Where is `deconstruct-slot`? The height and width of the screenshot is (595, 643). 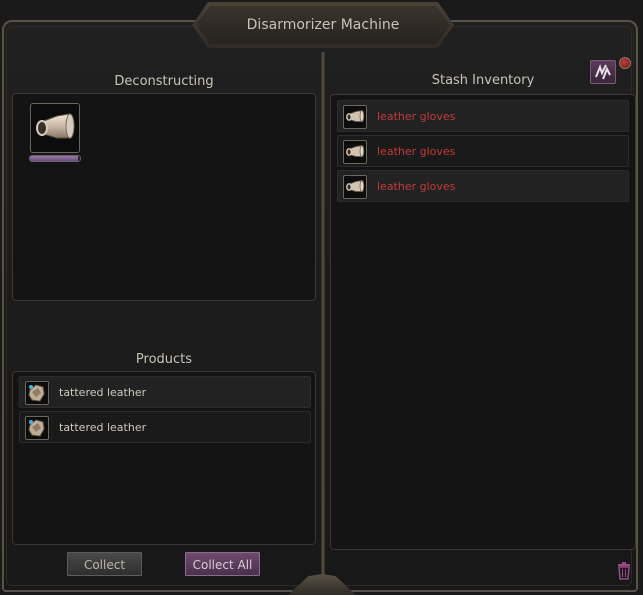 deconstruct-slot is located at coordinates (55, 128).